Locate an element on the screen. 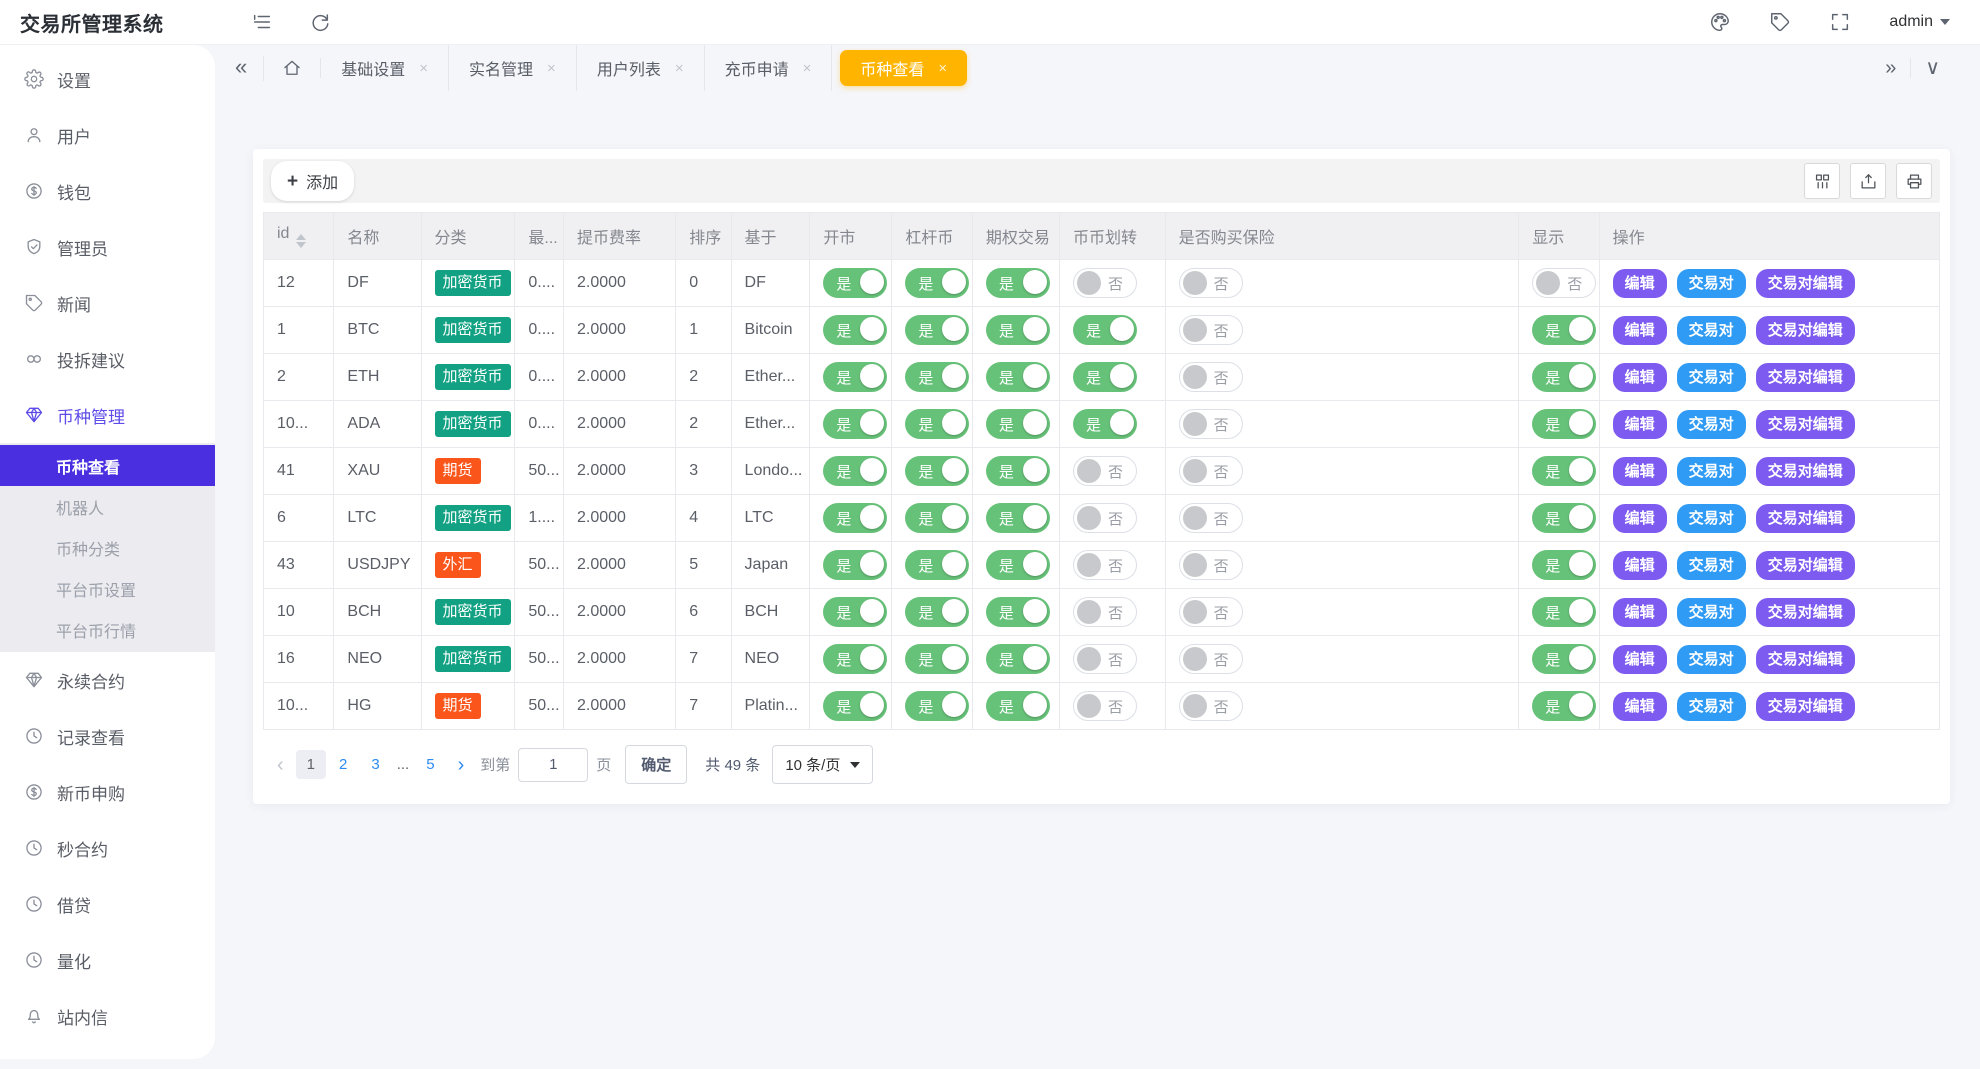 This screenshot has width=1980, height=1069. sidebar-subitem-平台币设置: 平台币设置 is located at coordinates (107, 588).